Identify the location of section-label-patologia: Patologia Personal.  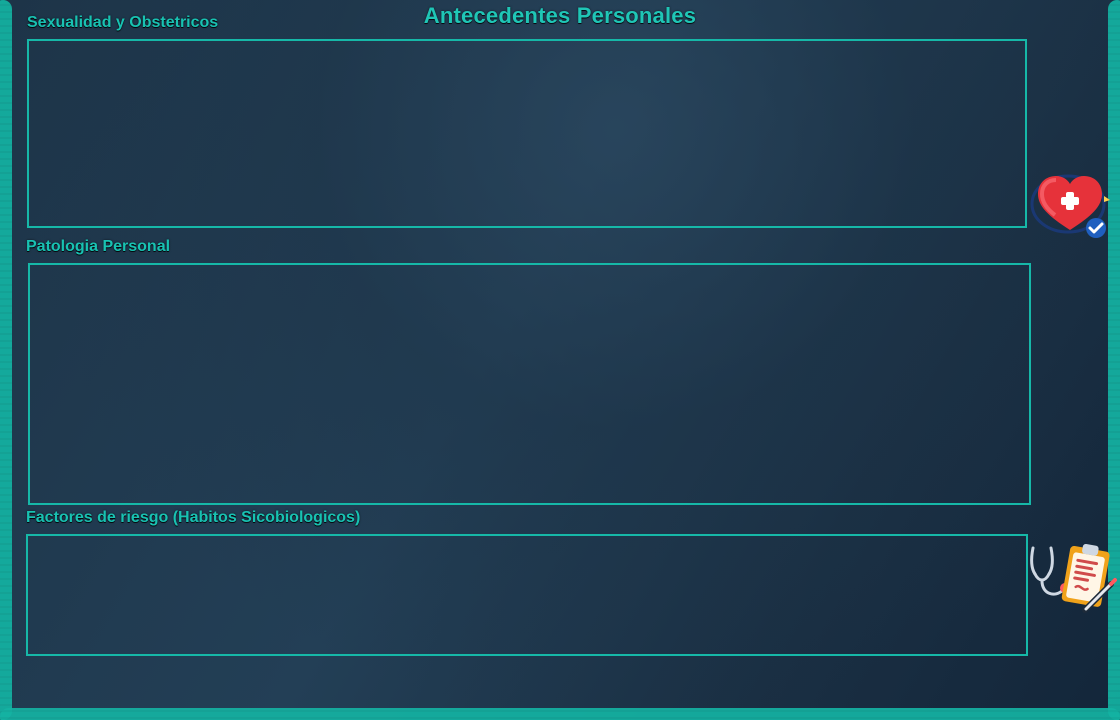
(98, 246).